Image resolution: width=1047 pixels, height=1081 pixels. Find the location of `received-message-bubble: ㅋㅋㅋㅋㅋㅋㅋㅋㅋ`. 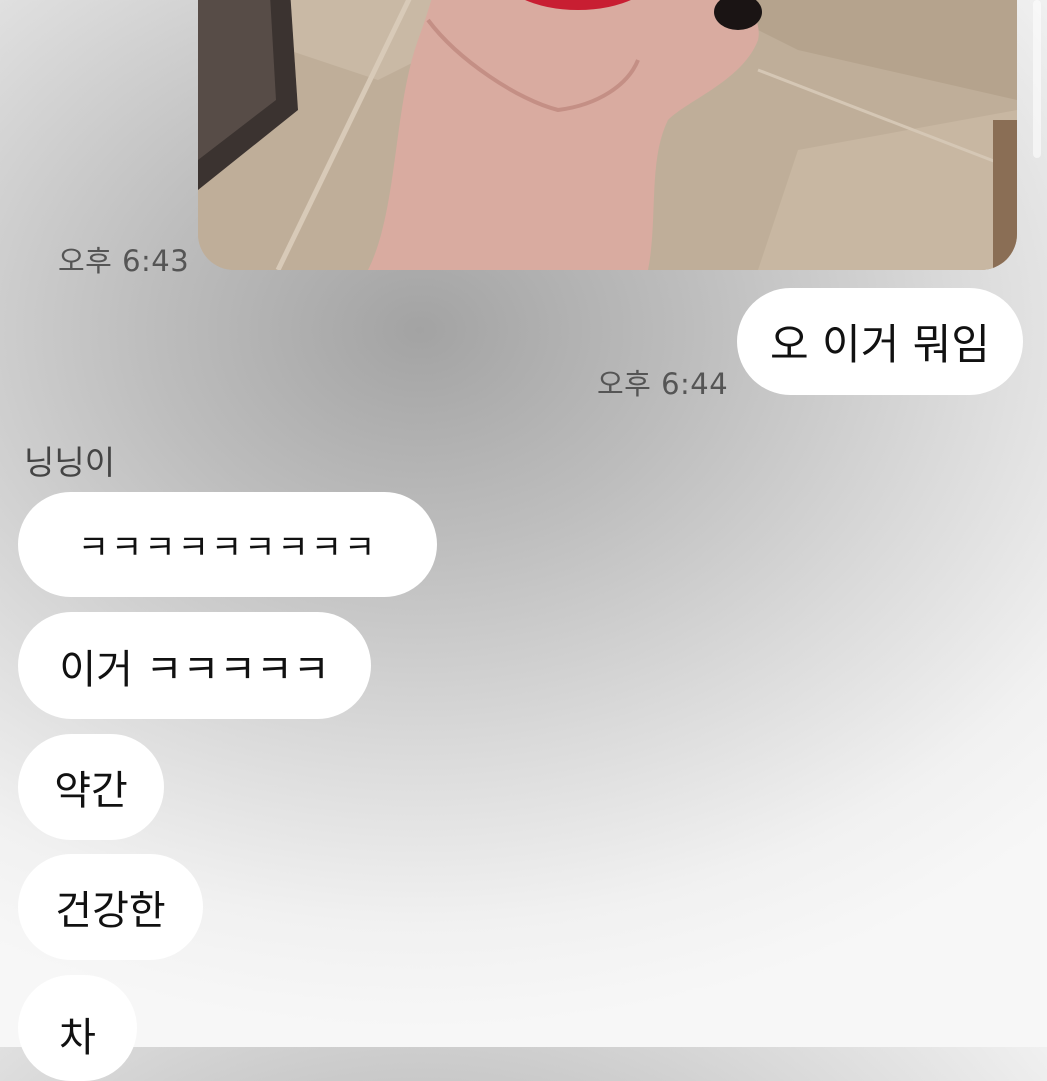

received-message-bubble: ㅋㅋㅋㅋㅋㅋㅋㅋㅋ is located at coordinates (227, 544).